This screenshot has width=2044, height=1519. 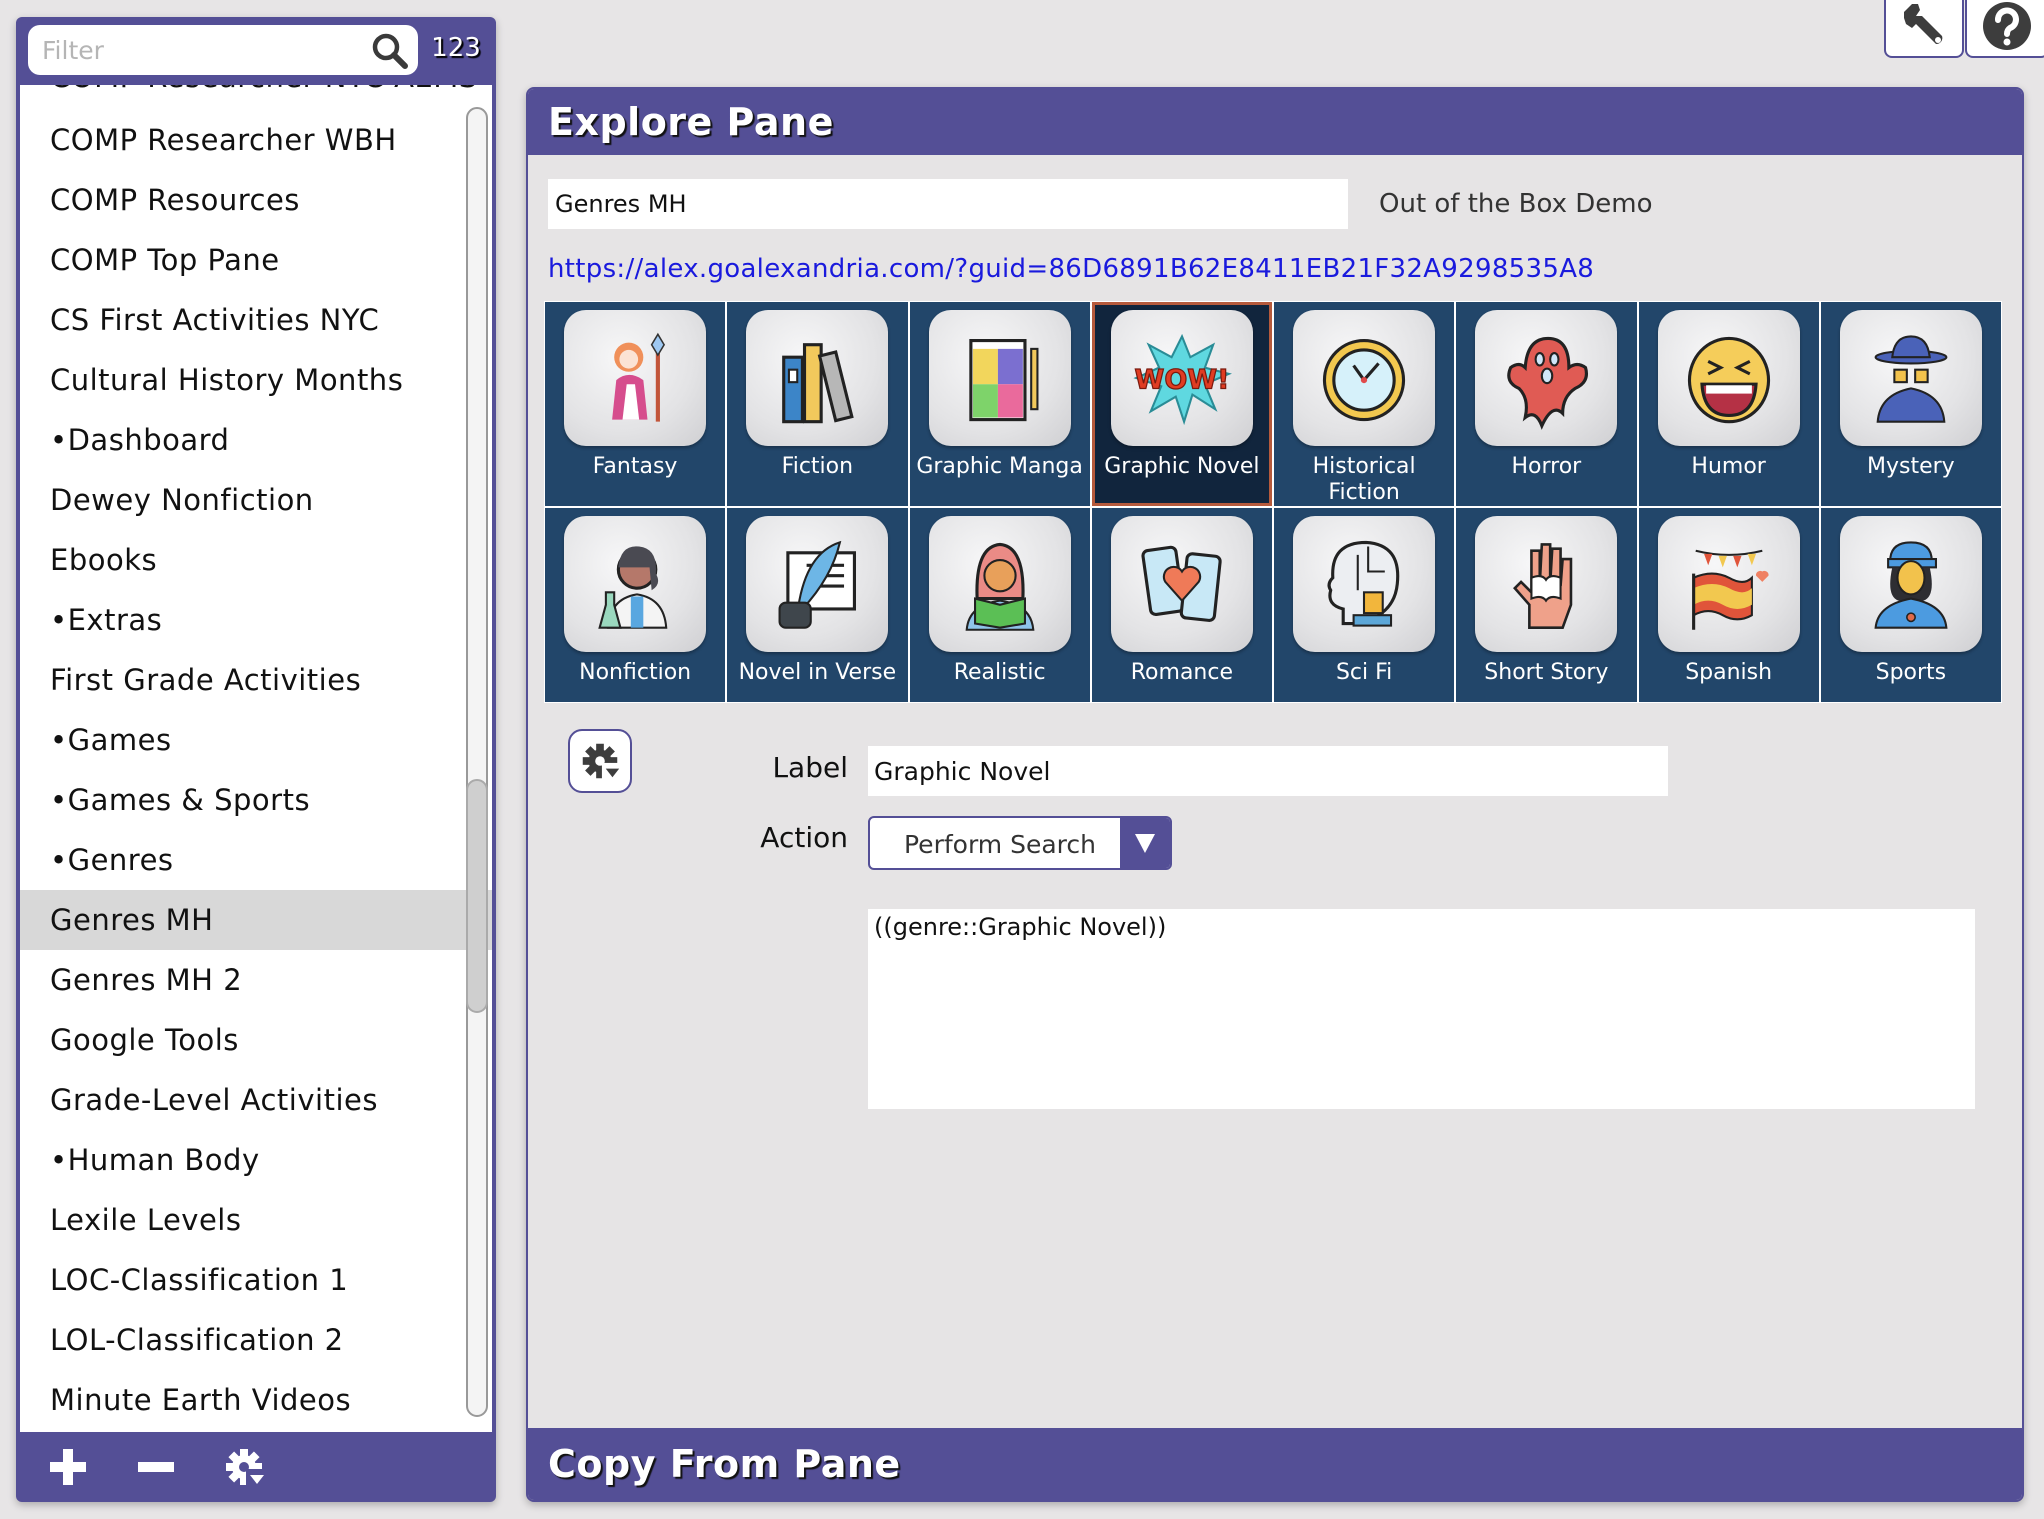 I want to click on quill-icon, so click(x=817, y=584).